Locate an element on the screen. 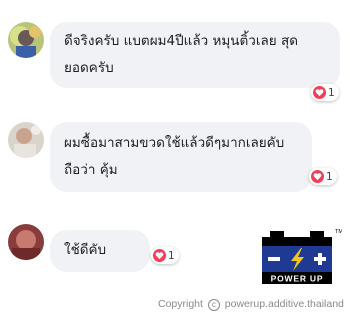  comment-text-line: ยอดครับ is located at coordinates (89, 68).